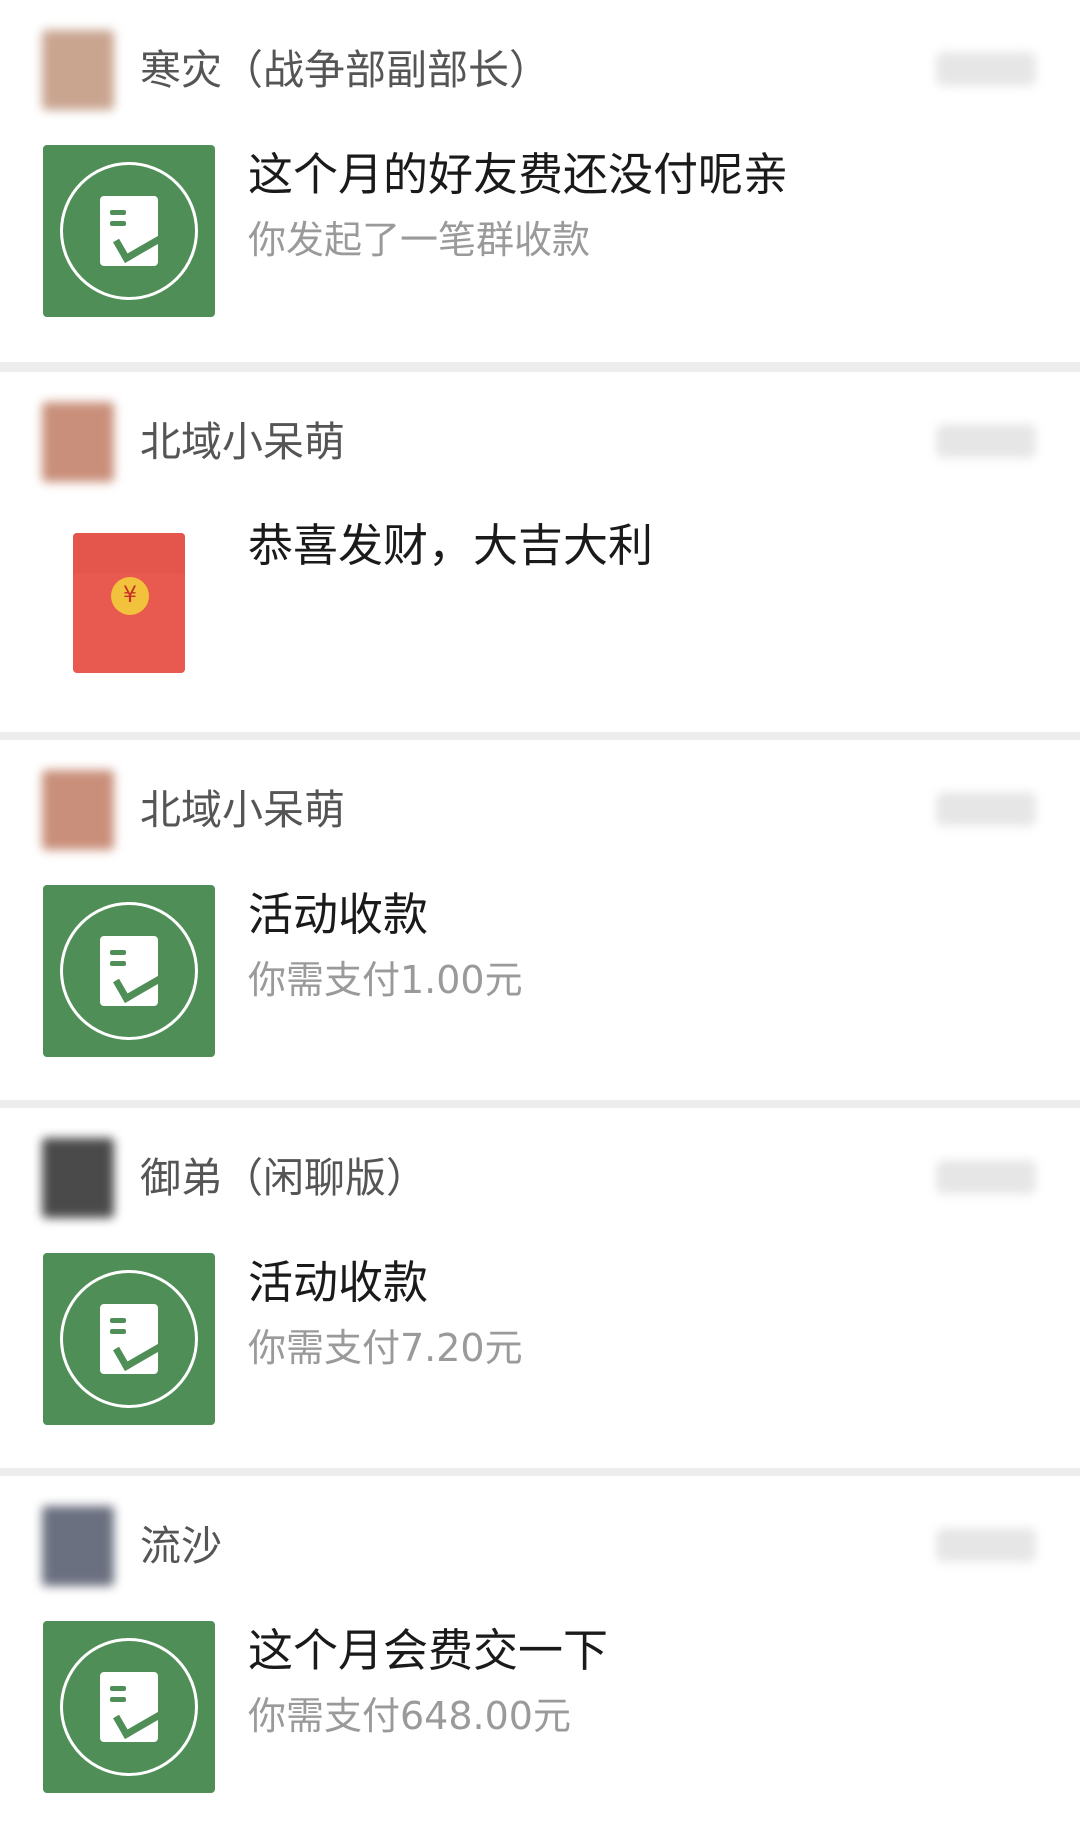  Describe the element at coordinates (345, 70) in the screenshot. I see `sender-name: 寒灾（战争部副部长）` at that location.